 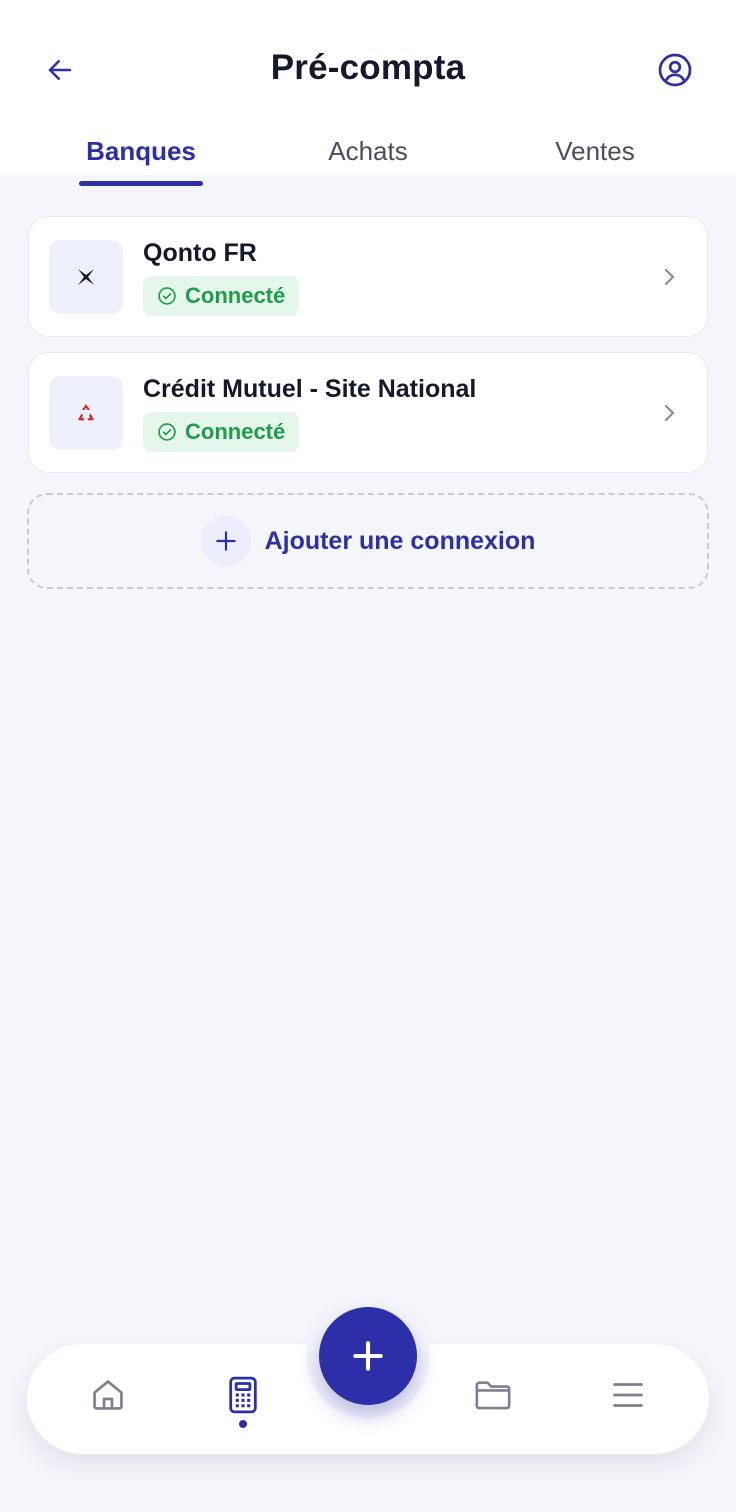 I want to click on credit-mutuel-logo-icon, so click(x=86, y=412).